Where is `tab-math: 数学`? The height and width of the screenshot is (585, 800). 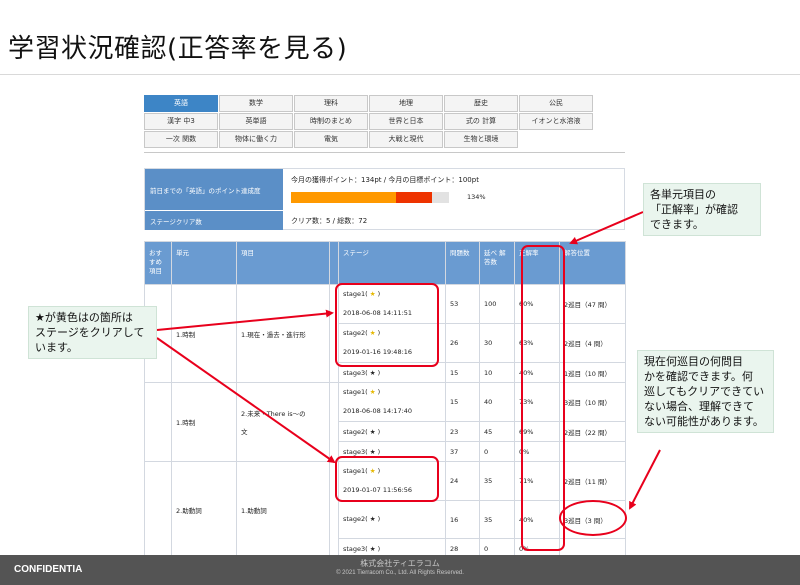
tab-math: 数学 is located at coordinates (256, 103).